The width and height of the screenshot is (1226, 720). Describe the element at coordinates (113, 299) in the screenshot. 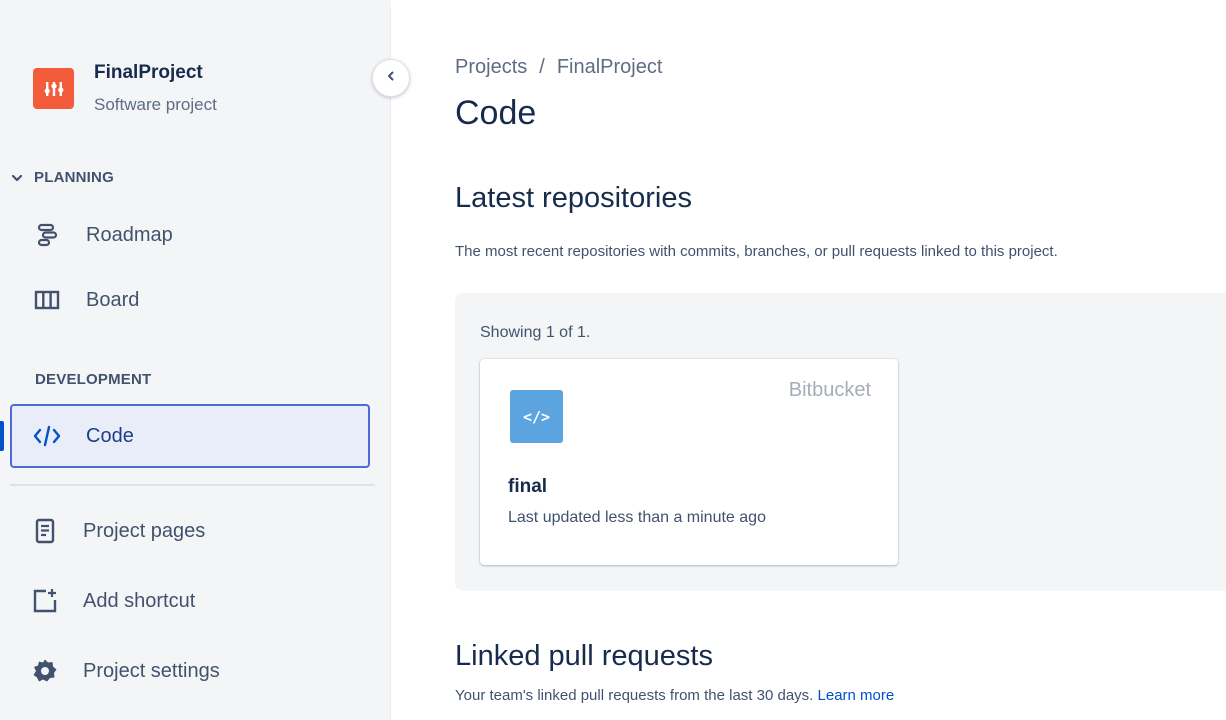

I see `sidebar-item-label: Board` at that location.